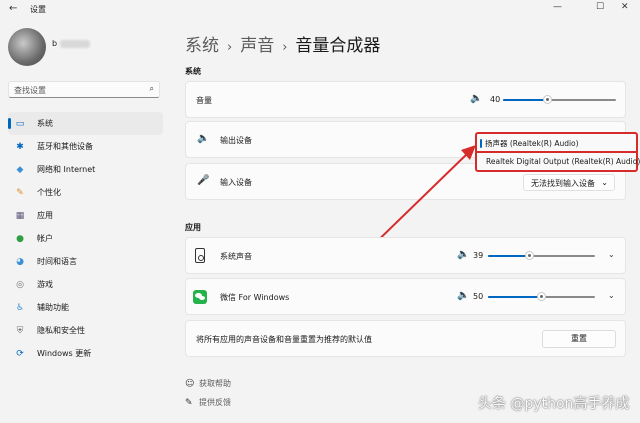 The width and height of the screenshot is (640, 423). Describe the element at coordinates (405, 296) in the screenshot. I see `app-card-wechat: 微信 For Windows 🔈 50 ⌄` at that location.